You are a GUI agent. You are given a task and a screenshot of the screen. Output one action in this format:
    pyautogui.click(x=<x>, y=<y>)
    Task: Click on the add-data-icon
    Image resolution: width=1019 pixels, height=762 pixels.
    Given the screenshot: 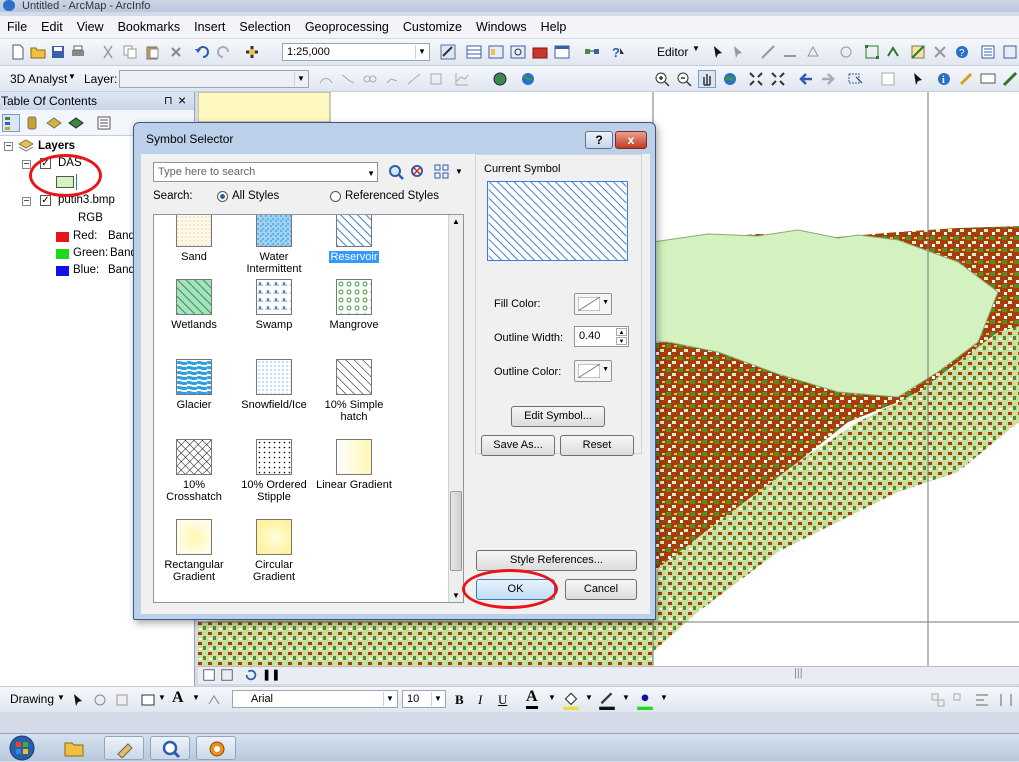 What is the action you would take?
    pyautogui.click(x=252, y=52)
    